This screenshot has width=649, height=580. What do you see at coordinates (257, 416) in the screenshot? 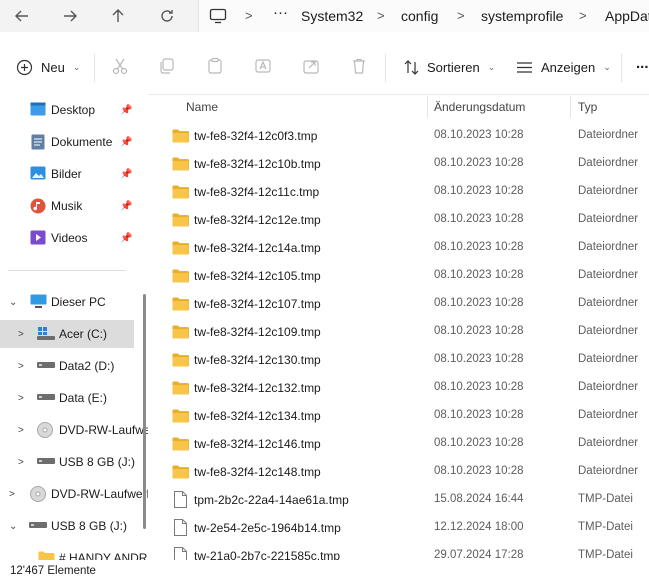
I see `file-name: tw-fe8-32f4-12c134.tmp` at bounding box center [257, 416].